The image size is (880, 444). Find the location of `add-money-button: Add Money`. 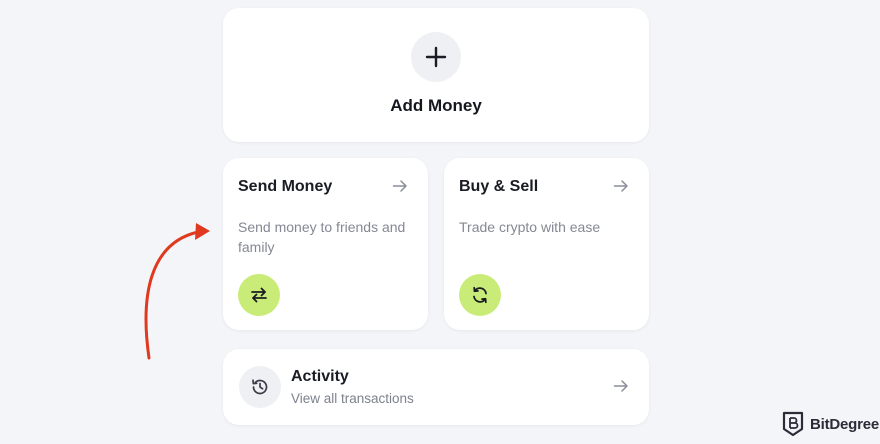

add-money-button: Add Money is located at coordinates (436, 75).